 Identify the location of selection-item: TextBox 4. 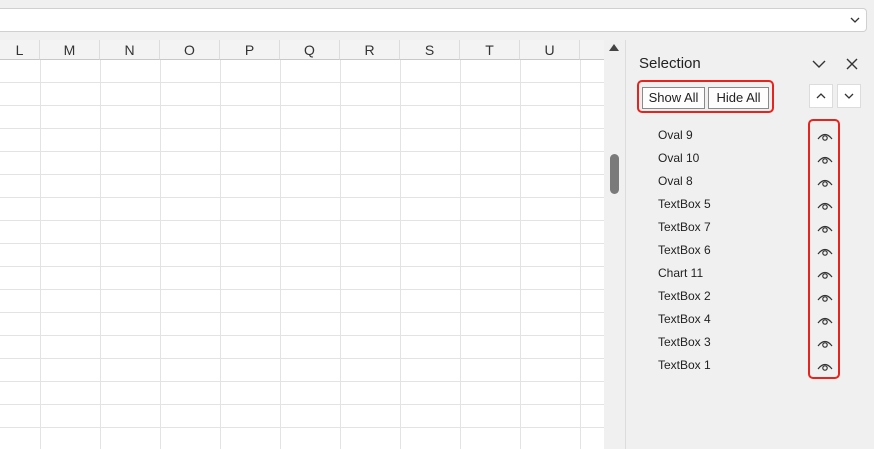
(684, 319).